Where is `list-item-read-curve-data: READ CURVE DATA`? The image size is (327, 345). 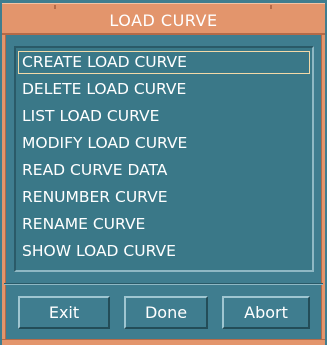
list-item-read-curve-data: READ CURVE DATA is located at coordinates (94, 170).